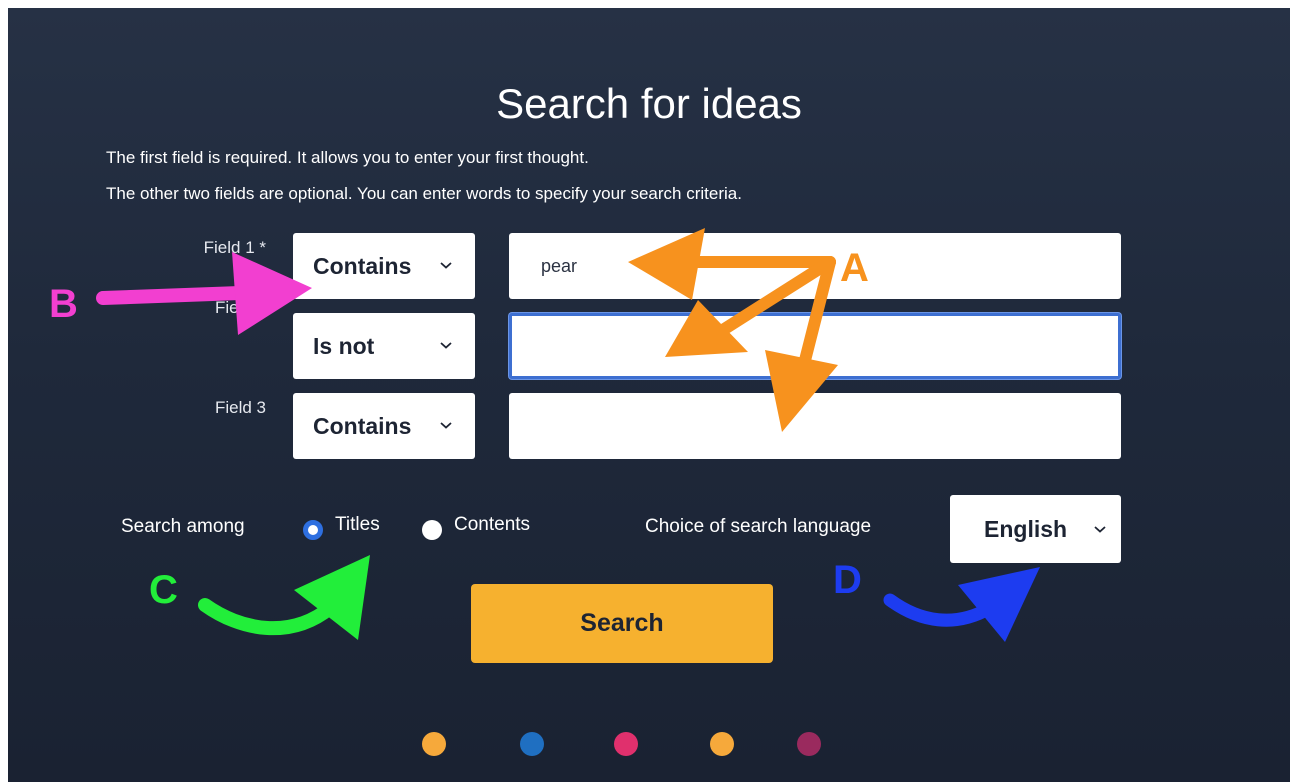  What do you see at coordinates (815, 346) in the screenshot?
I see `field-2-input` at bounding box center [815, 346].